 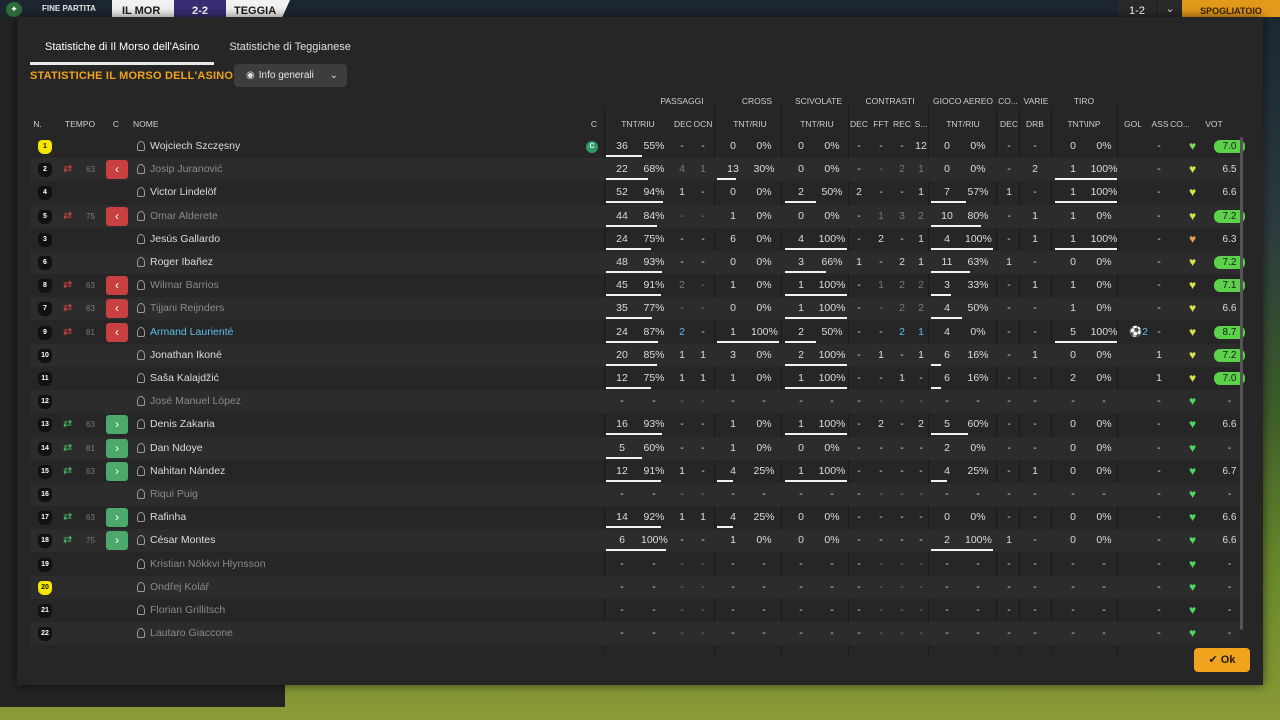 What do you see at coordinates (290, 75) in the screenshot?
I see `view-dropdown: ◉ Info generali ⌄` at bounding box center [290, 75].